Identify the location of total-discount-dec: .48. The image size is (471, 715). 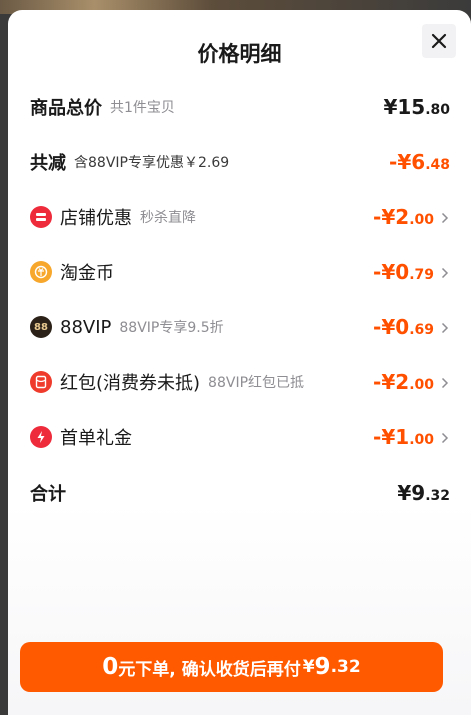
(437, 165).